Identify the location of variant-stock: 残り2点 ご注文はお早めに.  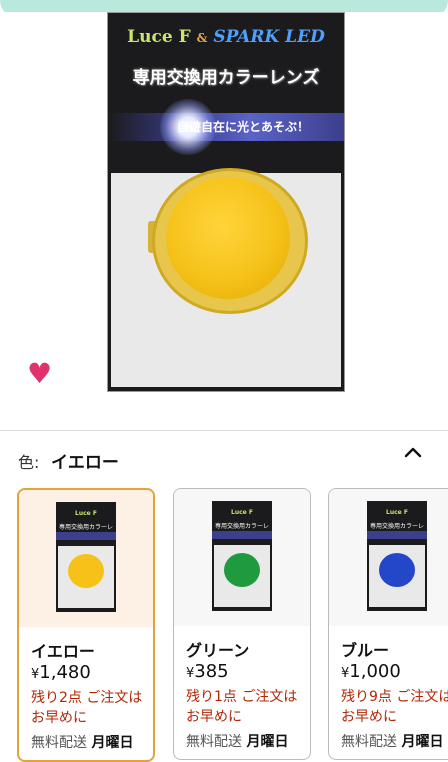
(87, 708).